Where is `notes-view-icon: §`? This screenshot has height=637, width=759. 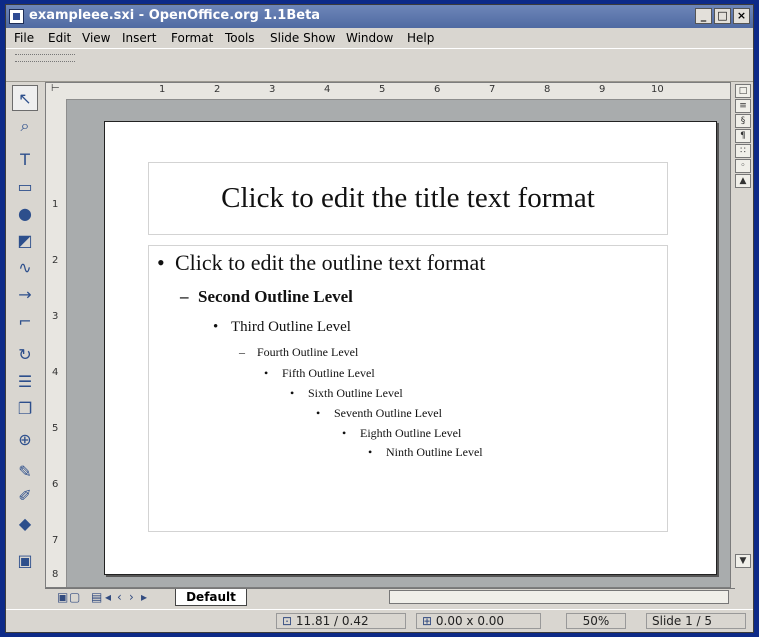
notes-view-icon: § is located at coordinates (743, 121).